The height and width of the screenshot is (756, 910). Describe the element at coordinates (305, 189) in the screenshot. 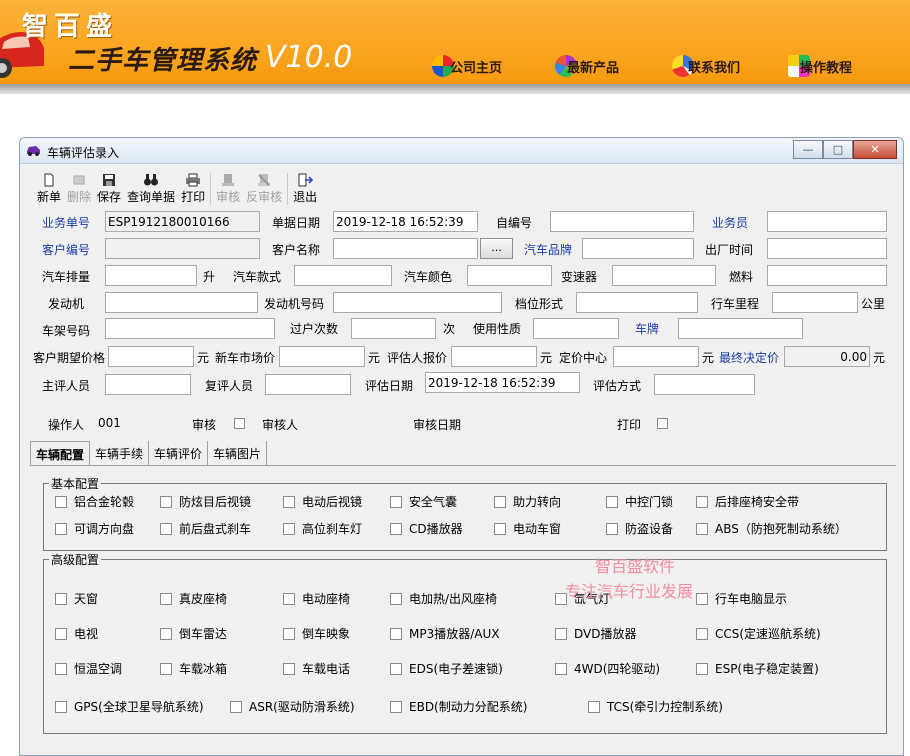

I see `exit-button: 退出` at that location.